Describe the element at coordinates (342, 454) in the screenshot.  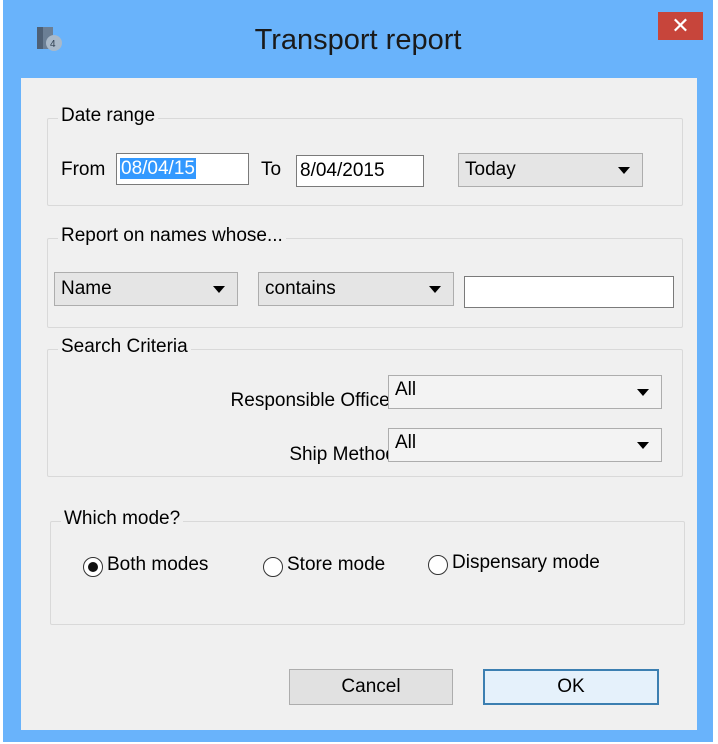
I see `ship-method-label: Ship Method` at that location.